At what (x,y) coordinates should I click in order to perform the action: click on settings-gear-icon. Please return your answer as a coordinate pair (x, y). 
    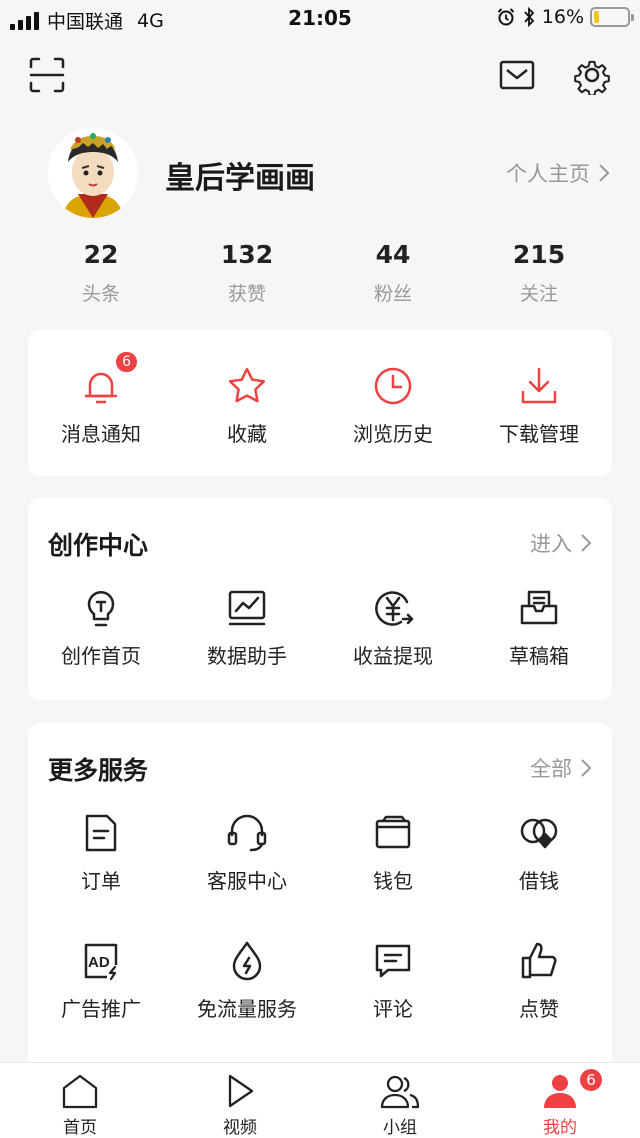
    Looking at the image, I should click on (592, 75).